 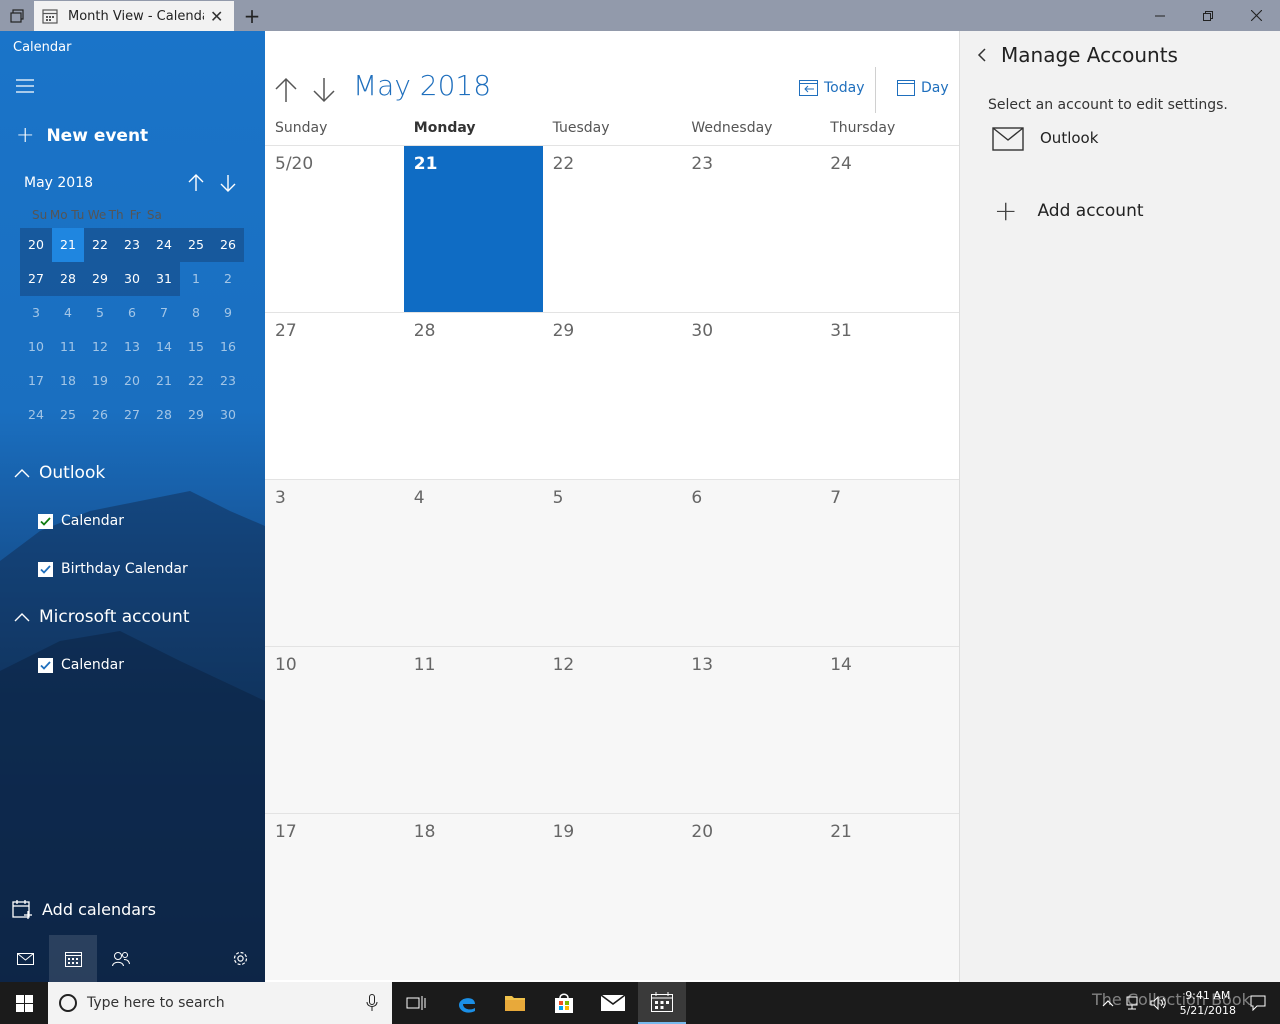 I want to click on group-microsoft-account: Microsoft account, so click(x=102, y=617).